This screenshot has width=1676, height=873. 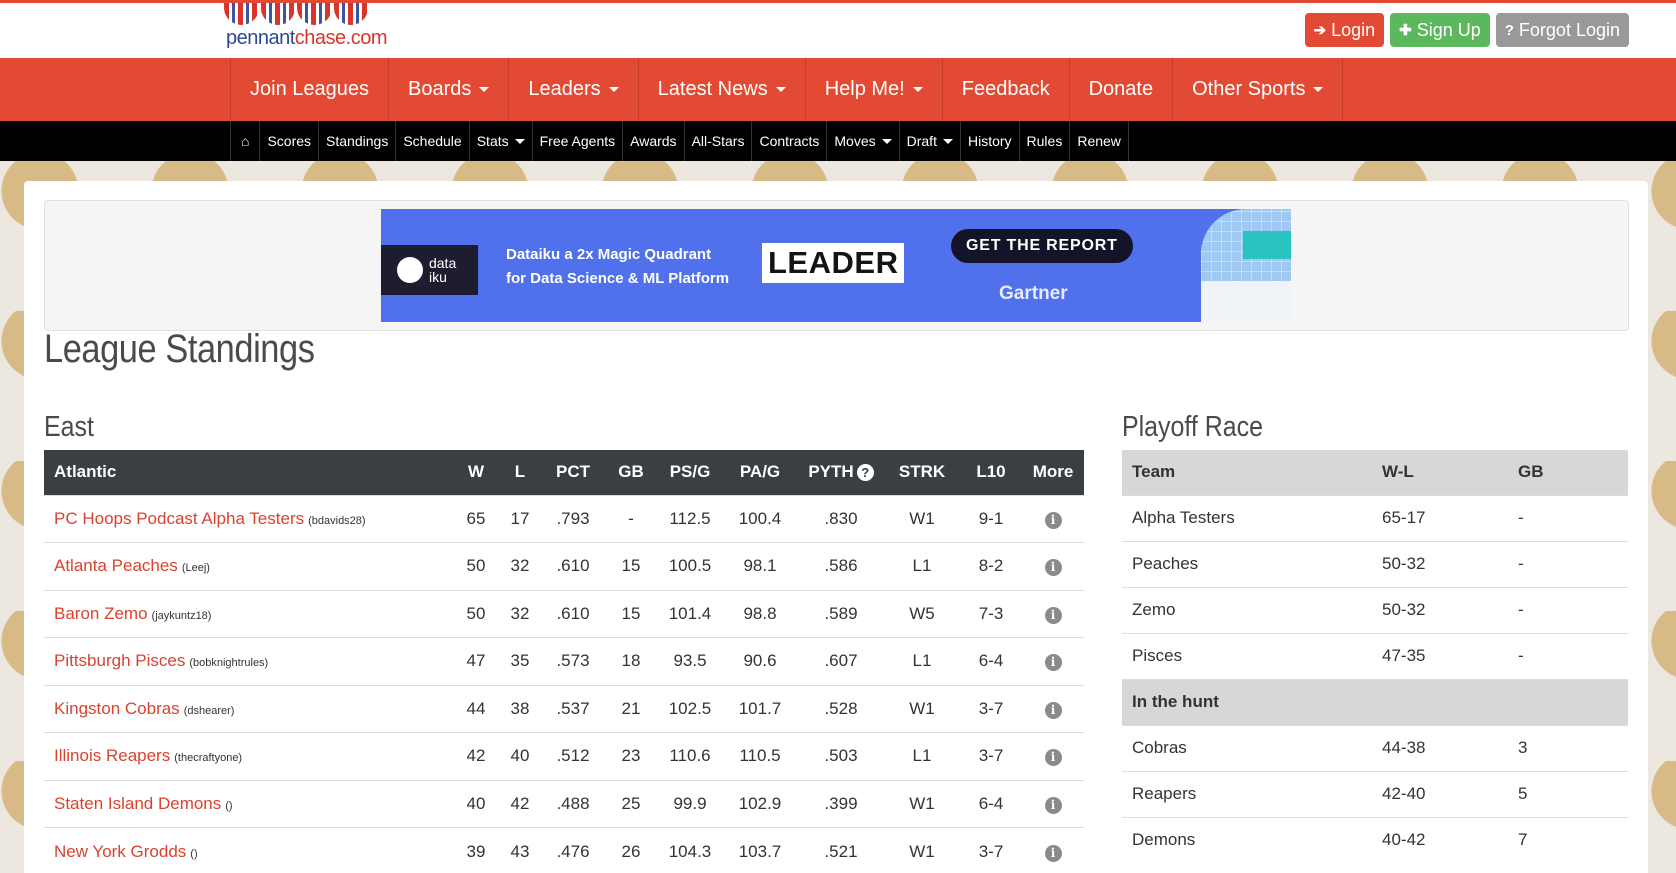 What do you see at coordinates (1099, 141) in the screenshot?
I see `subnav-renew: Renew` at bounding box center [1099, 141].